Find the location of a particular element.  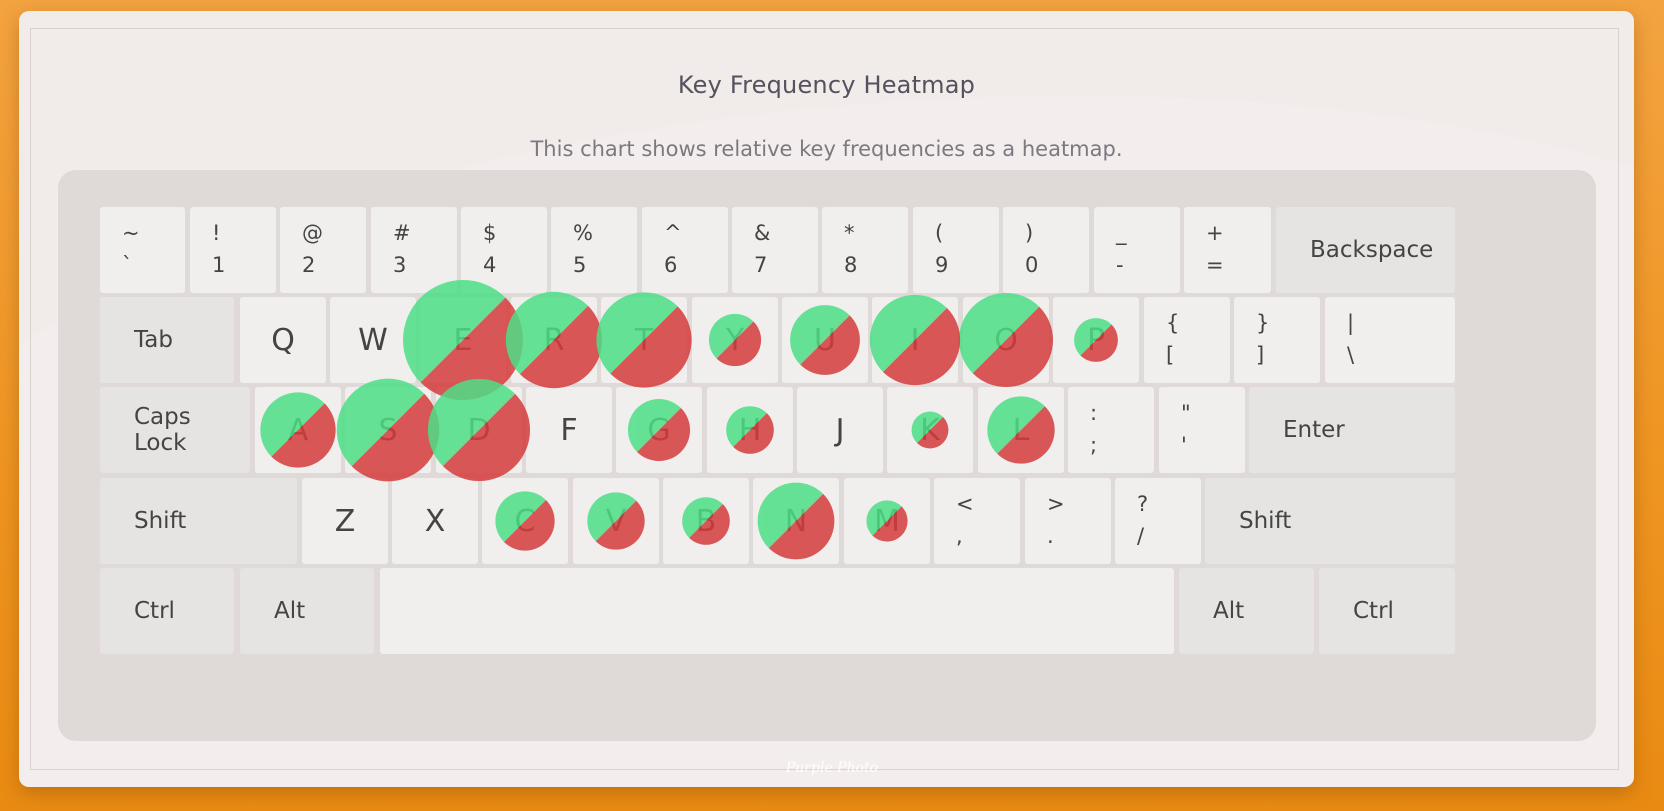

key-label: Enter is located at coordinates (1314, 430).